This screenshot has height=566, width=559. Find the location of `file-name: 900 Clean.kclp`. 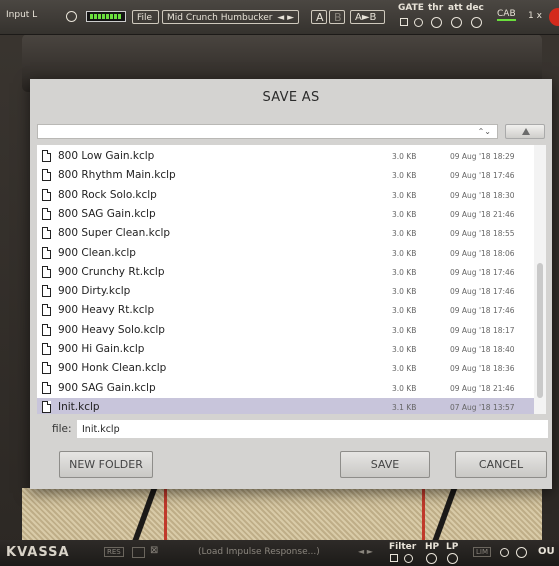

file-name: 900 Clean.kclp is located at coordinates (97, 252).